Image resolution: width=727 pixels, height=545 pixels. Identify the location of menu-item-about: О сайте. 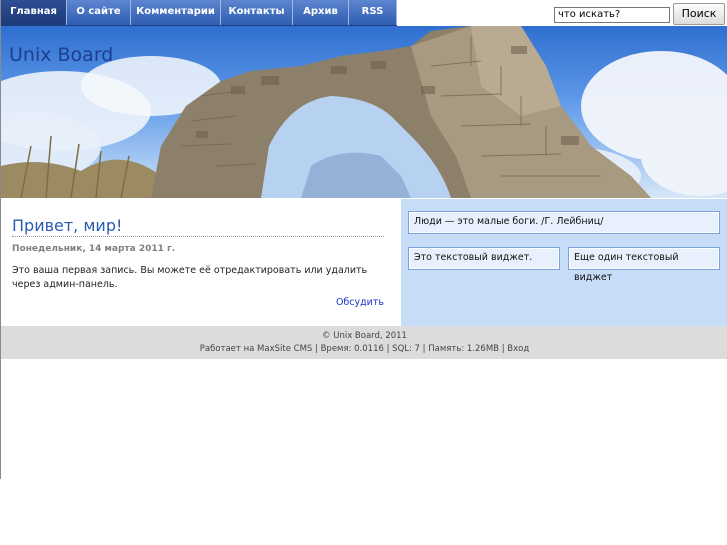
(99, 12).